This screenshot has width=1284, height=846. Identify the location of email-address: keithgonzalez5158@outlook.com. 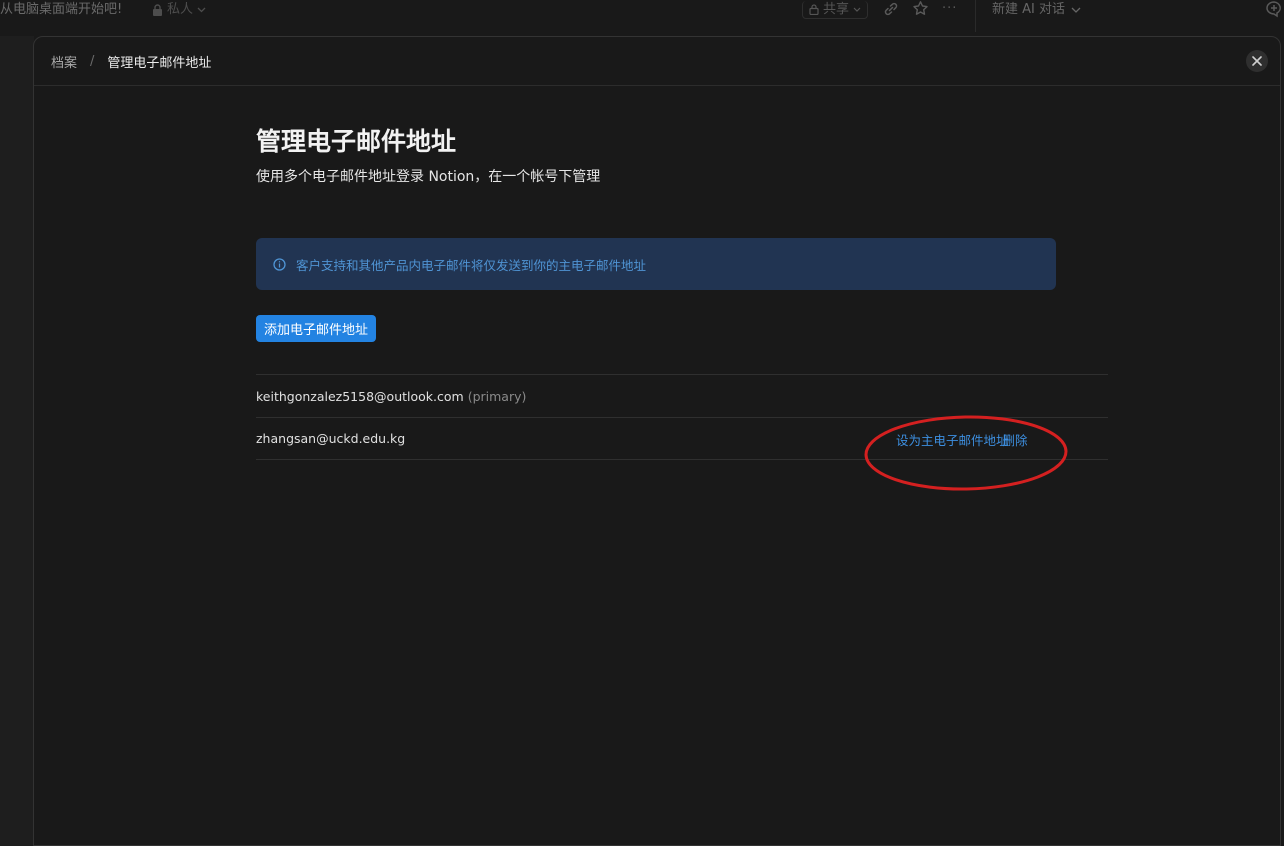
(360, 396).